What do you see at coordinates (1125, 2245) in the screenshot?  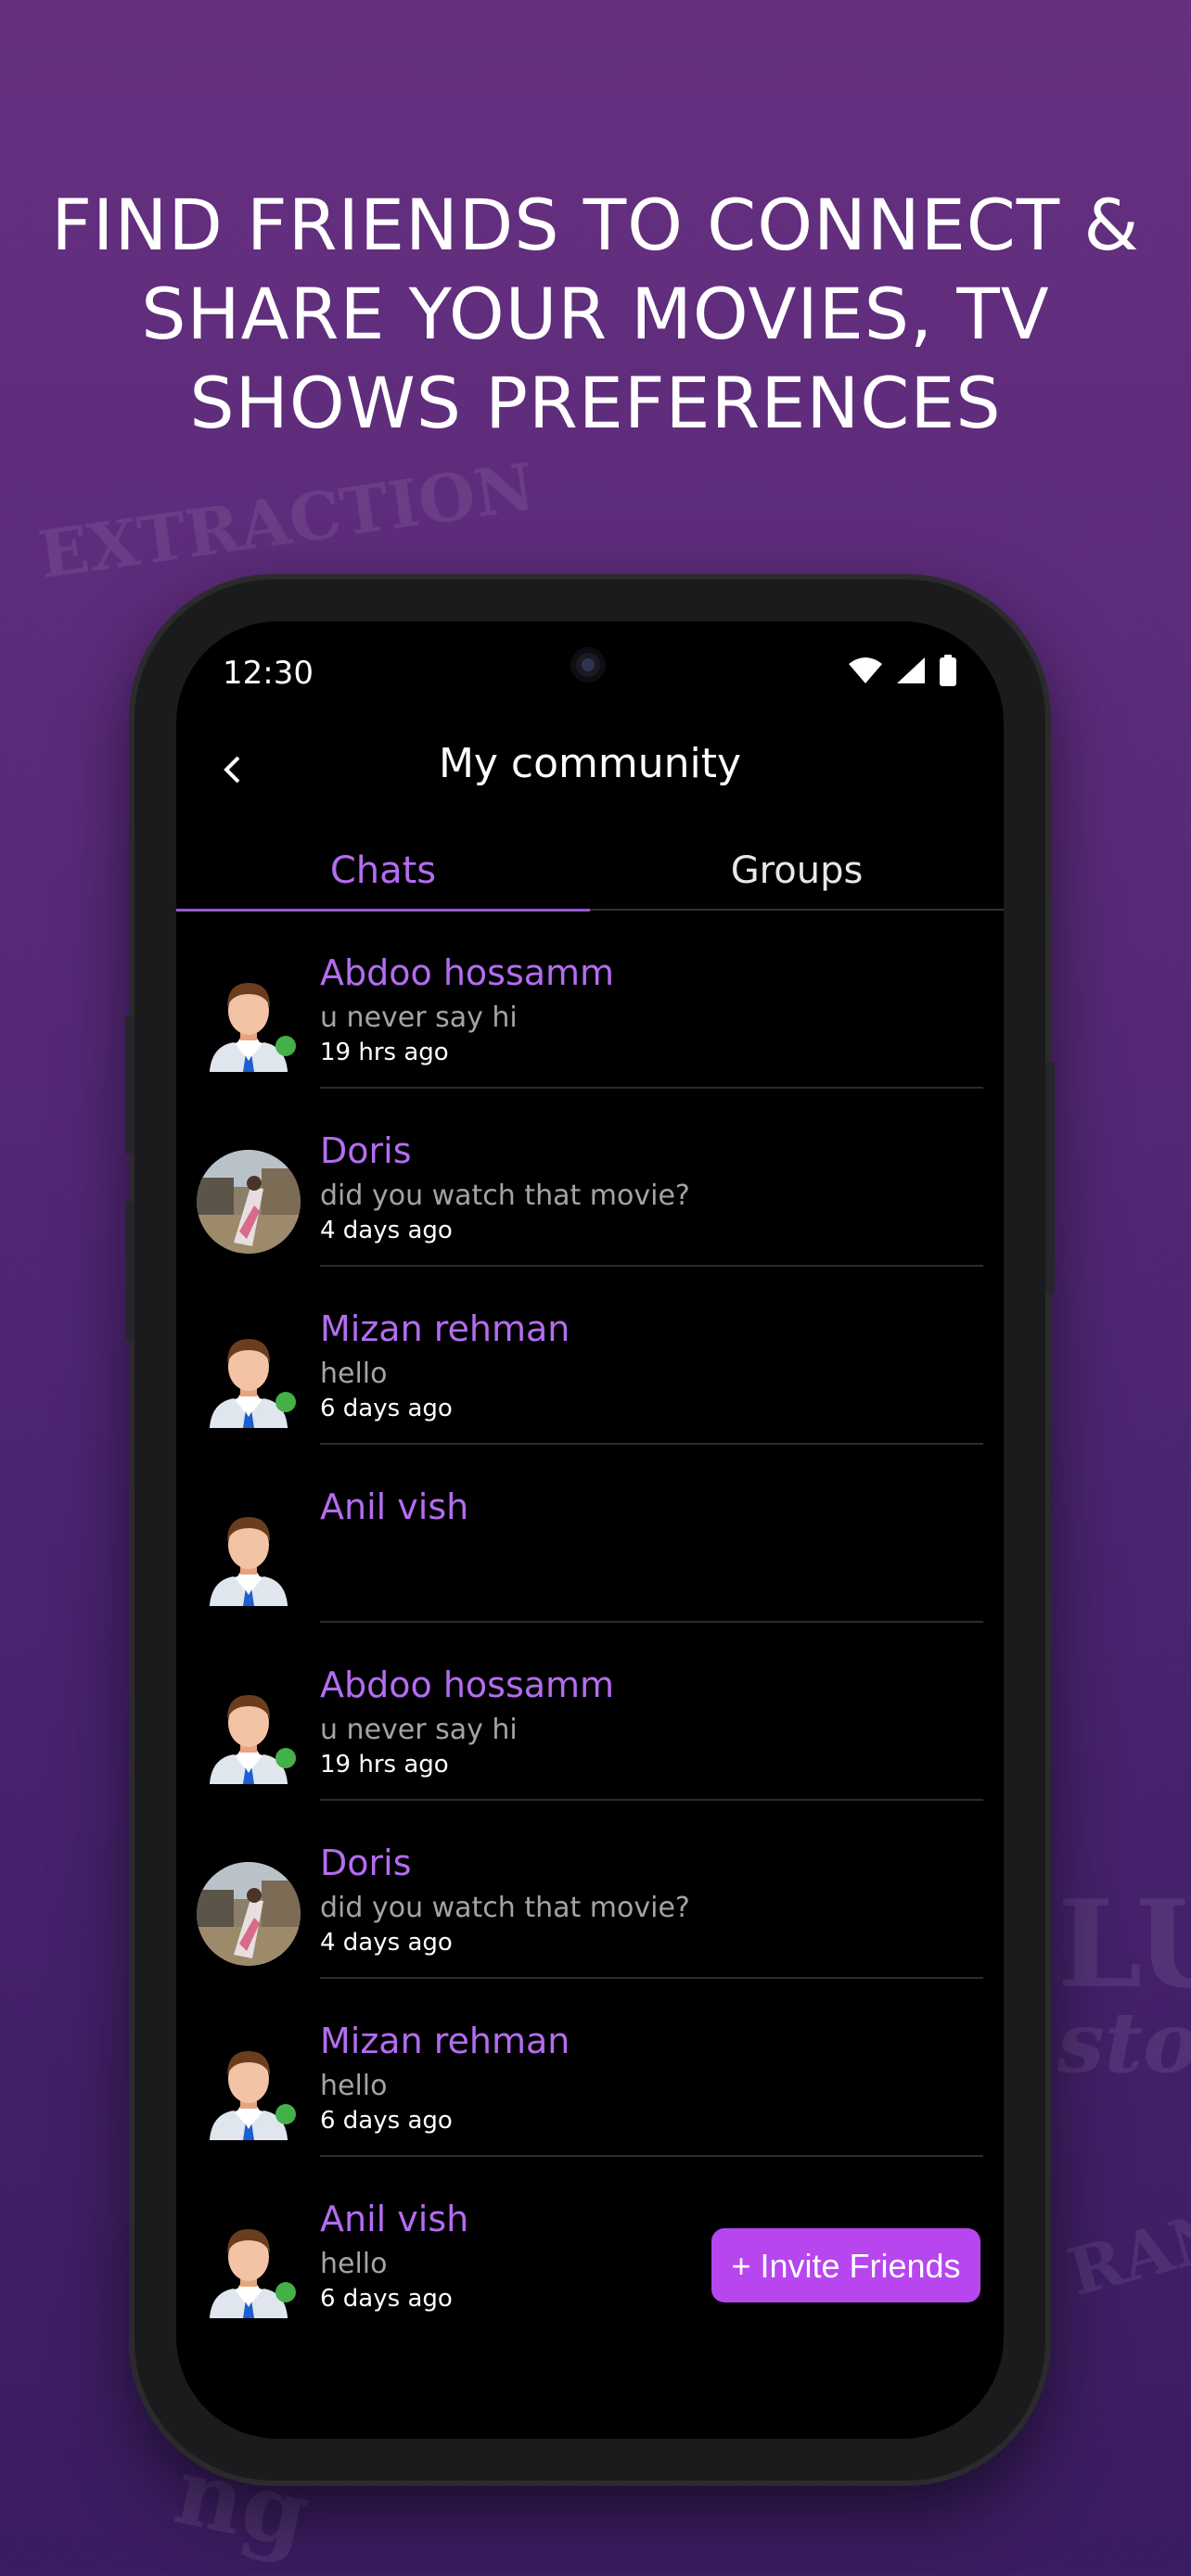 I see `bg-poster-text: RANG` at bounding box center [1125, 2245].